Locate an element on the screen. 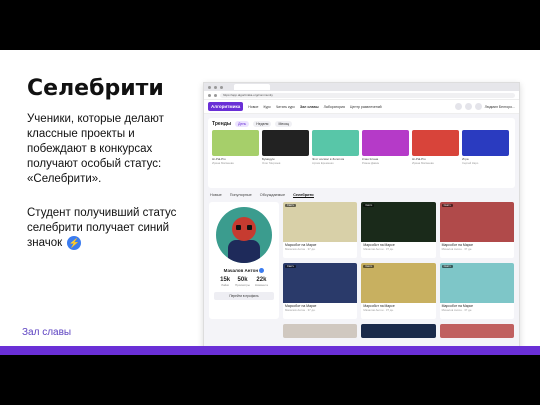  tab-celebrity: Селебрити is located at coordinates (303, 195).